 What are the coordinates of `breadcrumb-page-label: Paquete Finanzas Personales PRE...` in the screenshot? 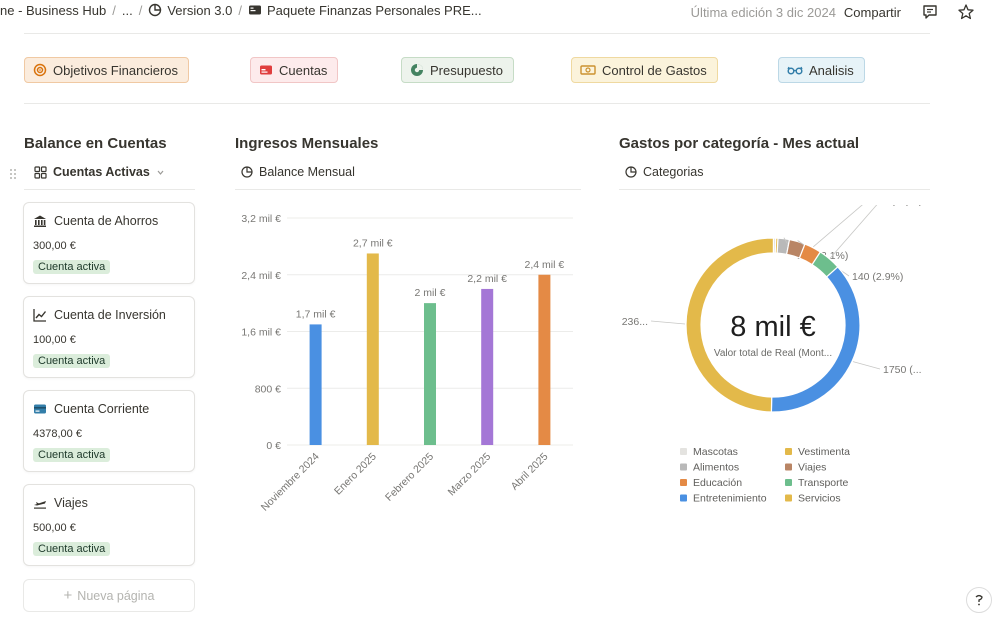 It's located at (374, 10).